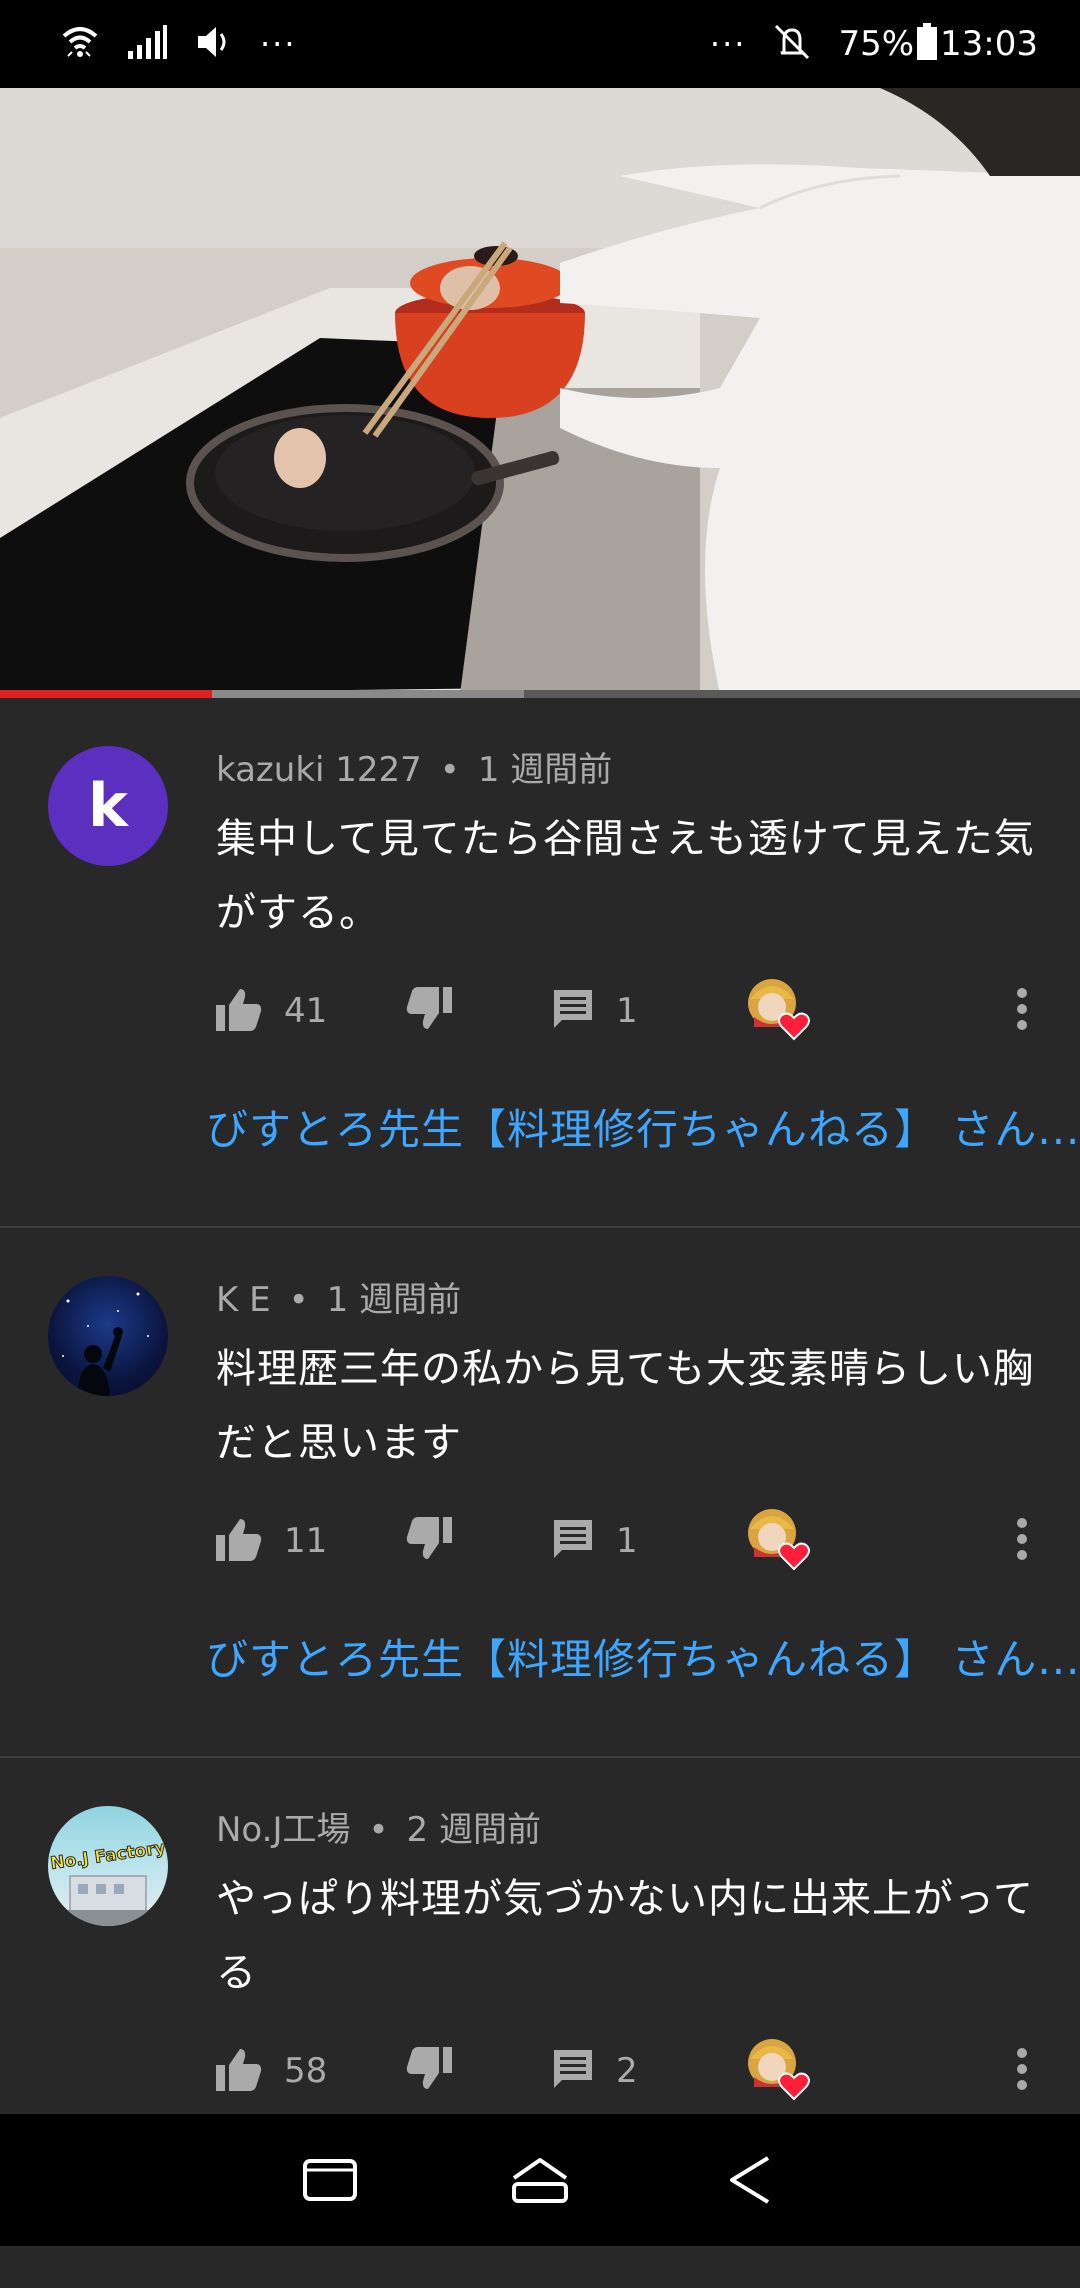  What do you see at coordinates (625, 1406) in the screenshot?
I see `comment-text: 料理歴三年の私から見ても大変素晴らしい胸だと思います` at bounding box center [625, 1406].